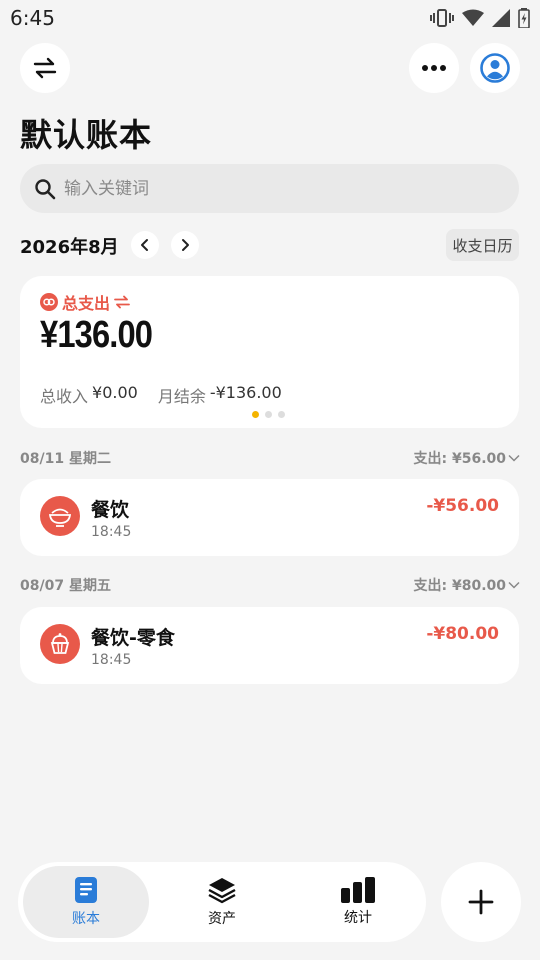 The width and height of the screenshot is (540, 960). I want to click on more-button, so click(434, 68).